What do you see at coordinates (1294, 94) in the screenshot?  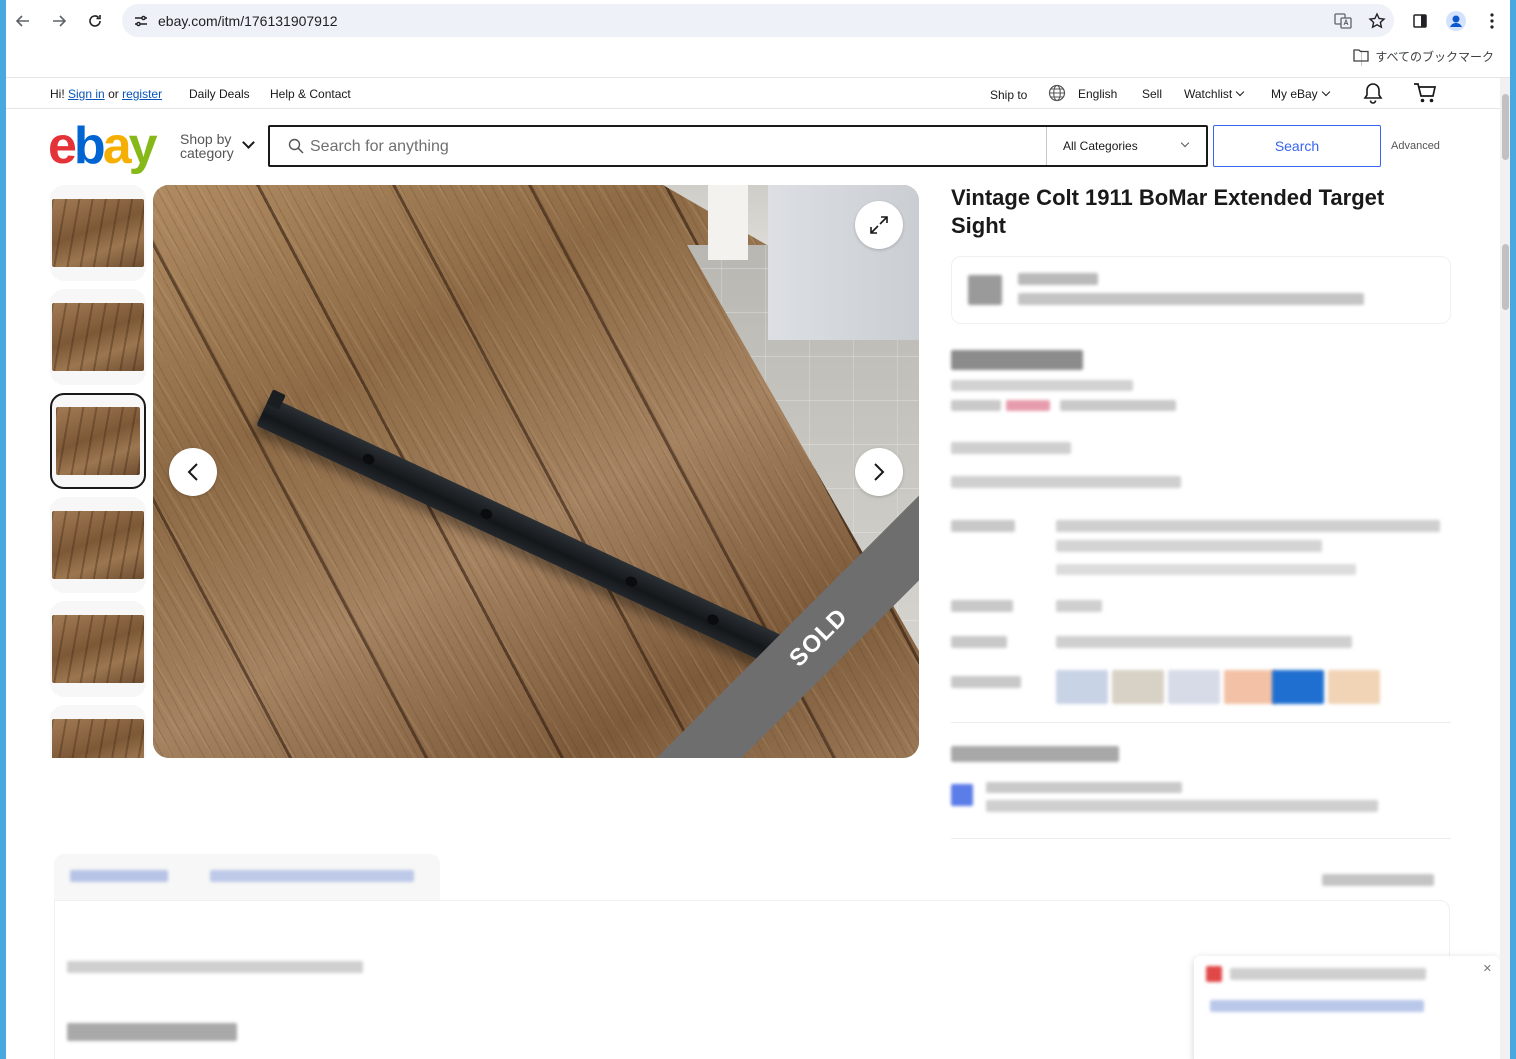 I see `my-ebay-label: My eBay` at bounding box center [1294, 94].